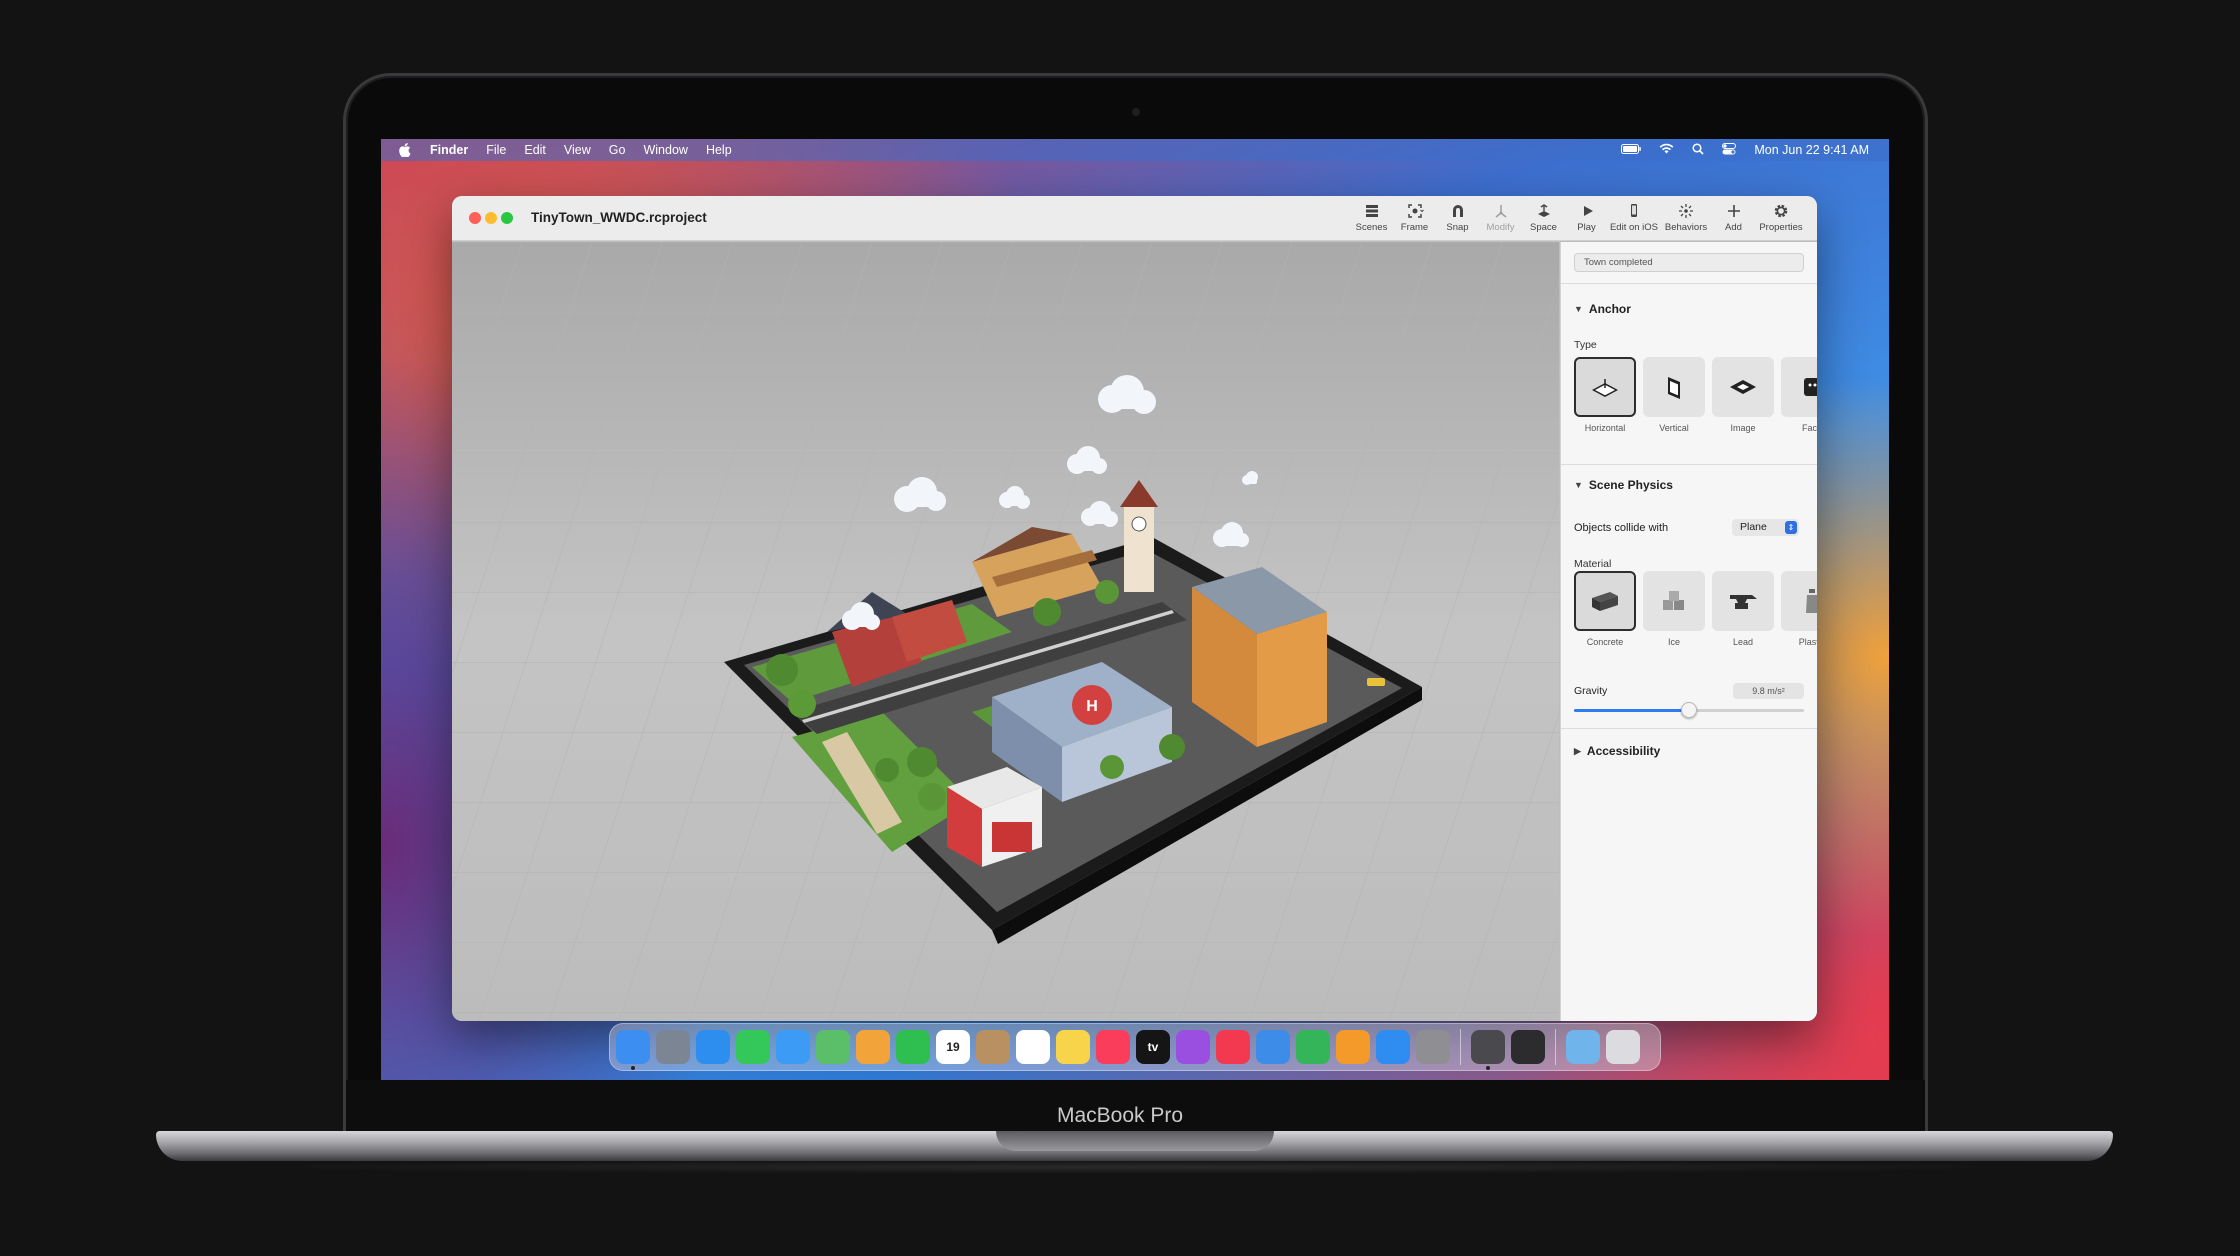  What do you see at coordinates (833, 1047) in the screenshot?
I see `dock-app-maps` at bounding box center [833, 1047].